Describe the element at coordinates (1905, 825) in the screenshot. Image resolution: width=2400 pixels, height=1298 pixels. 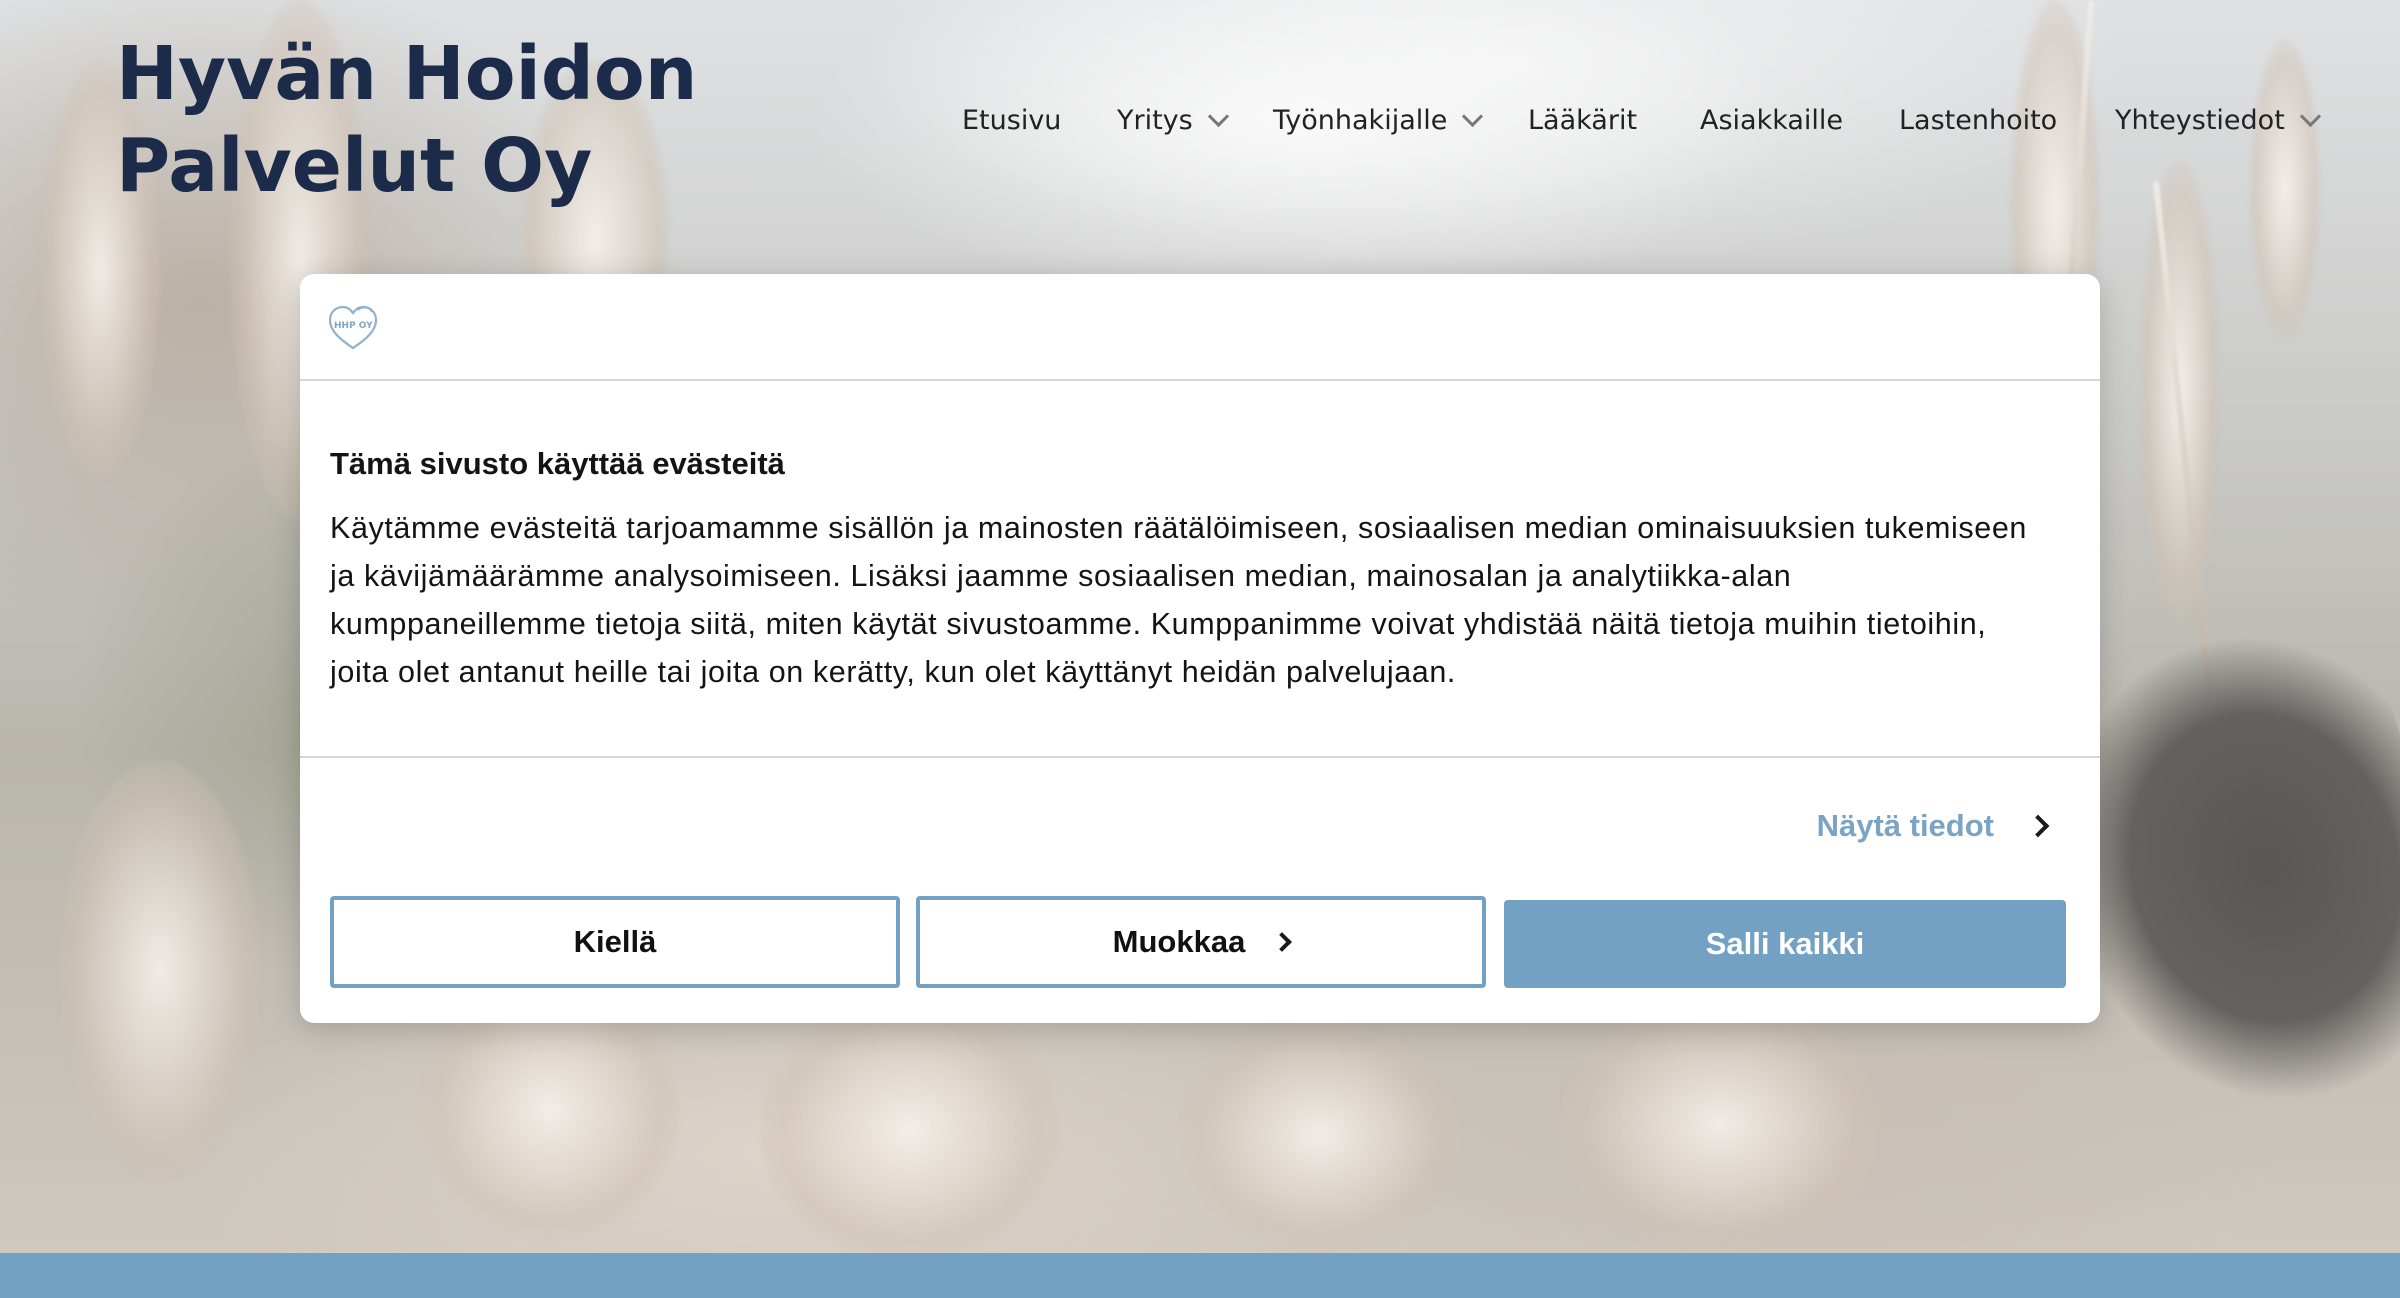
I see `show-details-label: Näytä tiedot` at that location.